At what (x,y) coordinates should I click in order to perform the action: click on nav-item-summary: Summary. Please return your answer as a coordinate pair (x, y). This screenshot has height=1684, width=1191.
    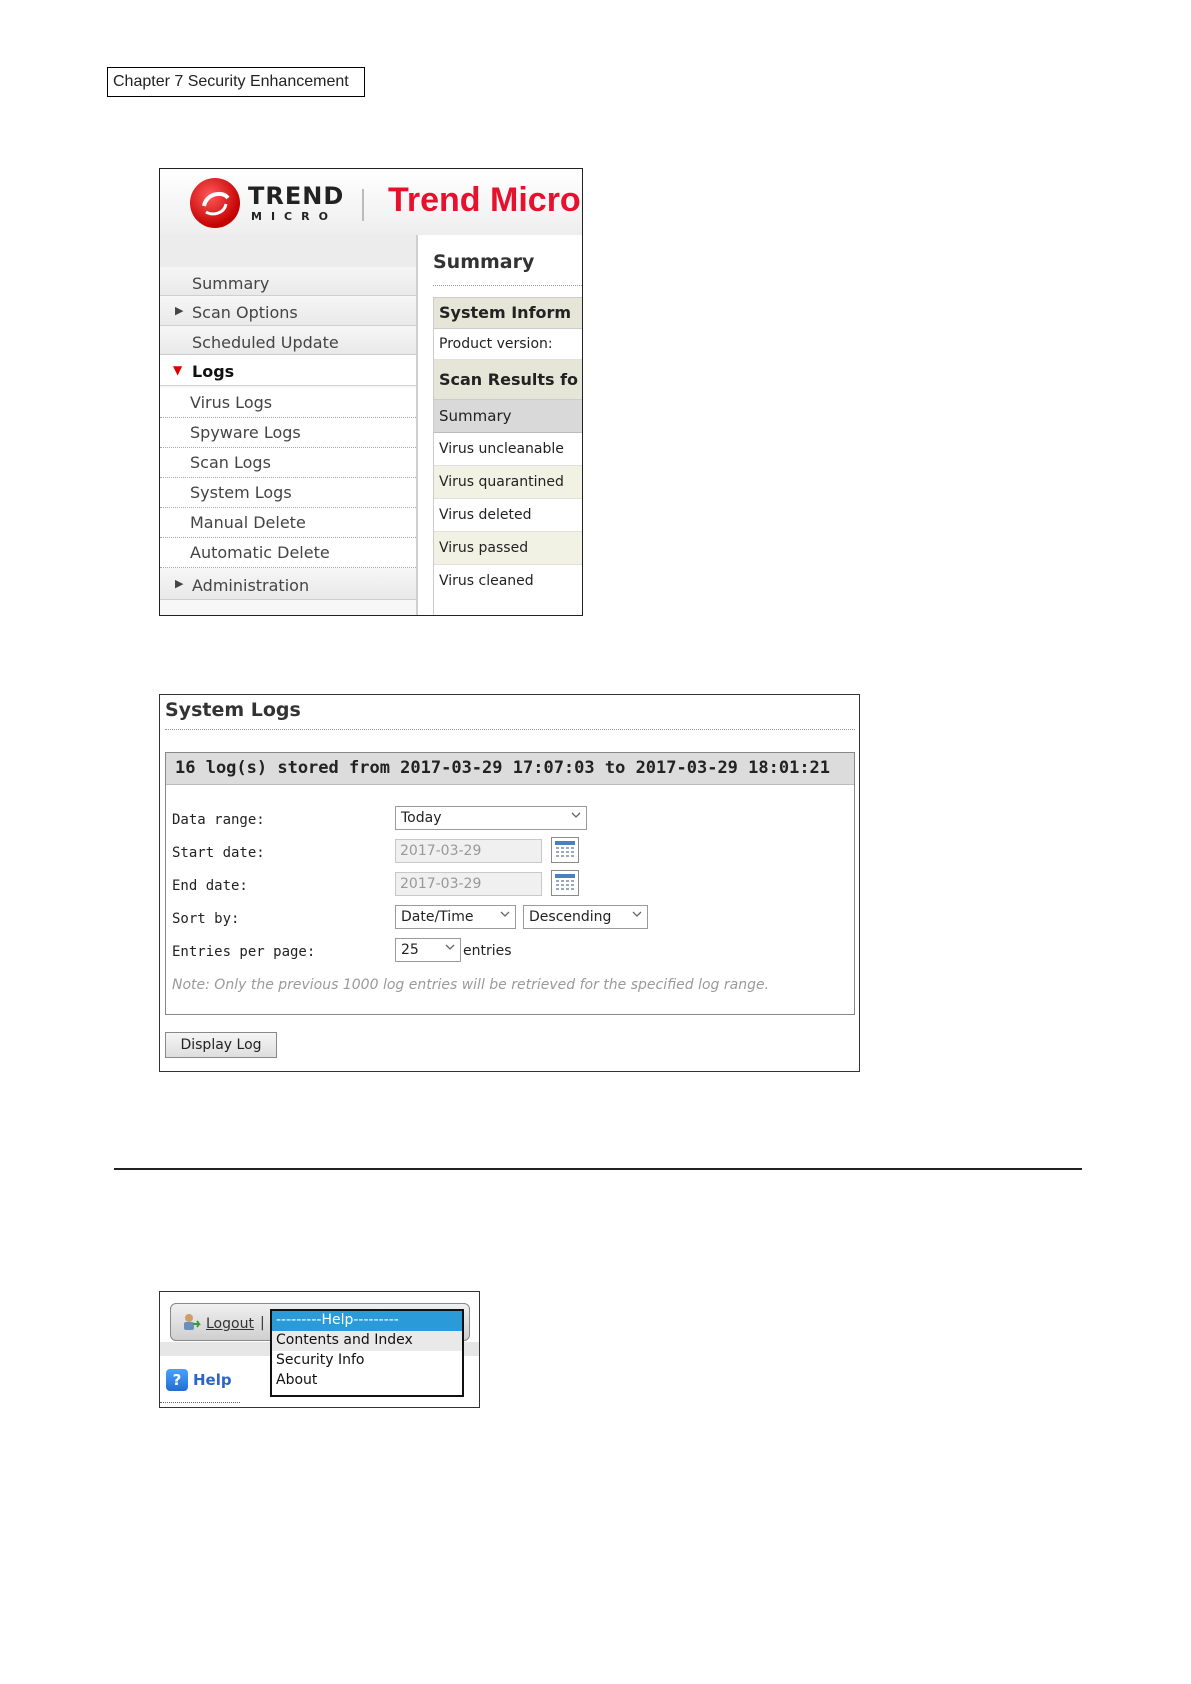
    Looking at the image, I should click on (288, 281).